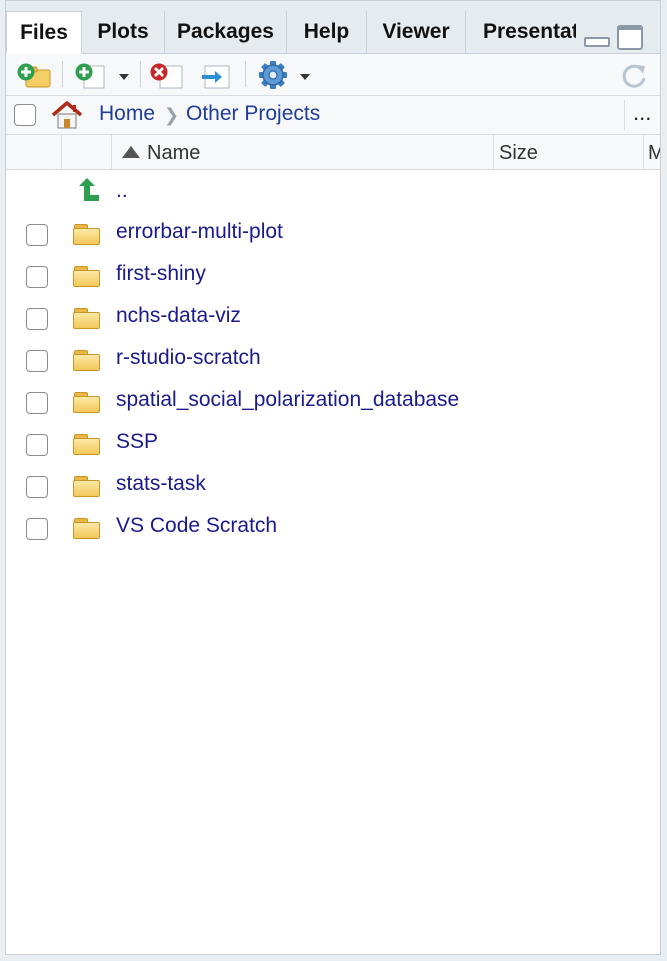 This screenshot has width=667, height=961. I want to click on new-file-dropdown-arrow, so click(124, 77).